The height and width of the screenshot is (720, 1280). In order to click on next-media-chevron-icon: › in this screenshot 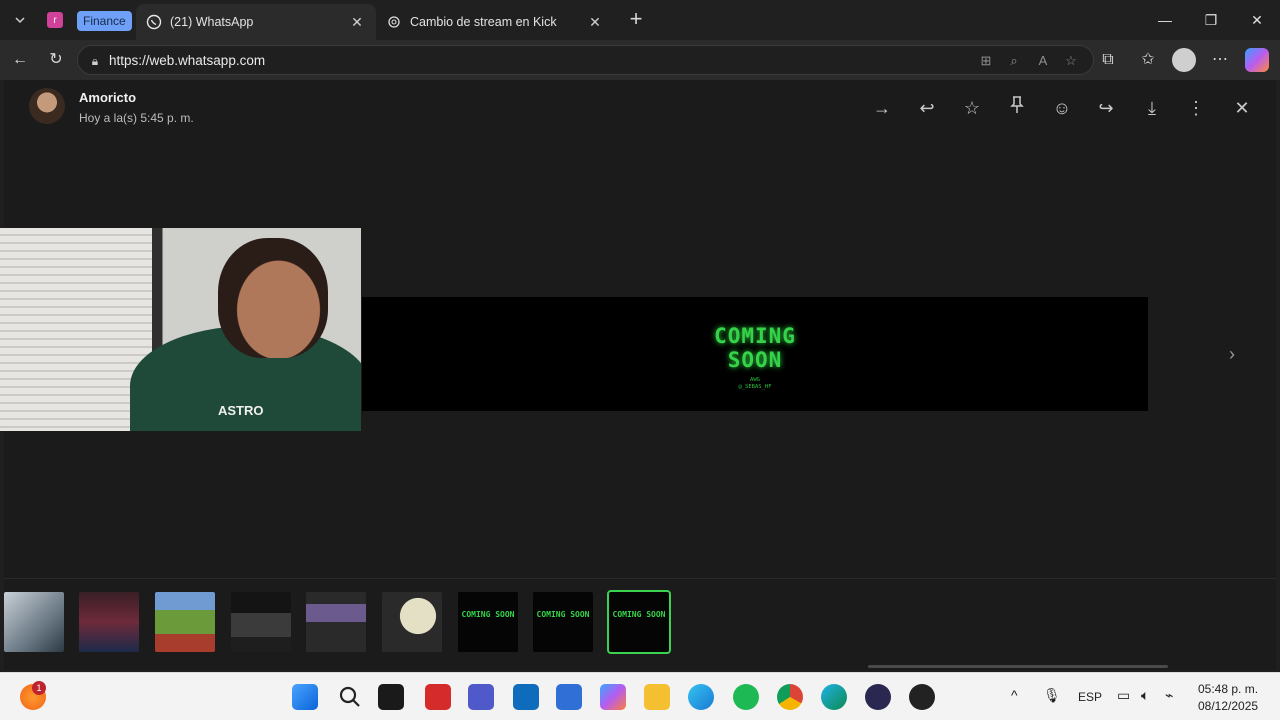, I will do `click(1232, 354)`.